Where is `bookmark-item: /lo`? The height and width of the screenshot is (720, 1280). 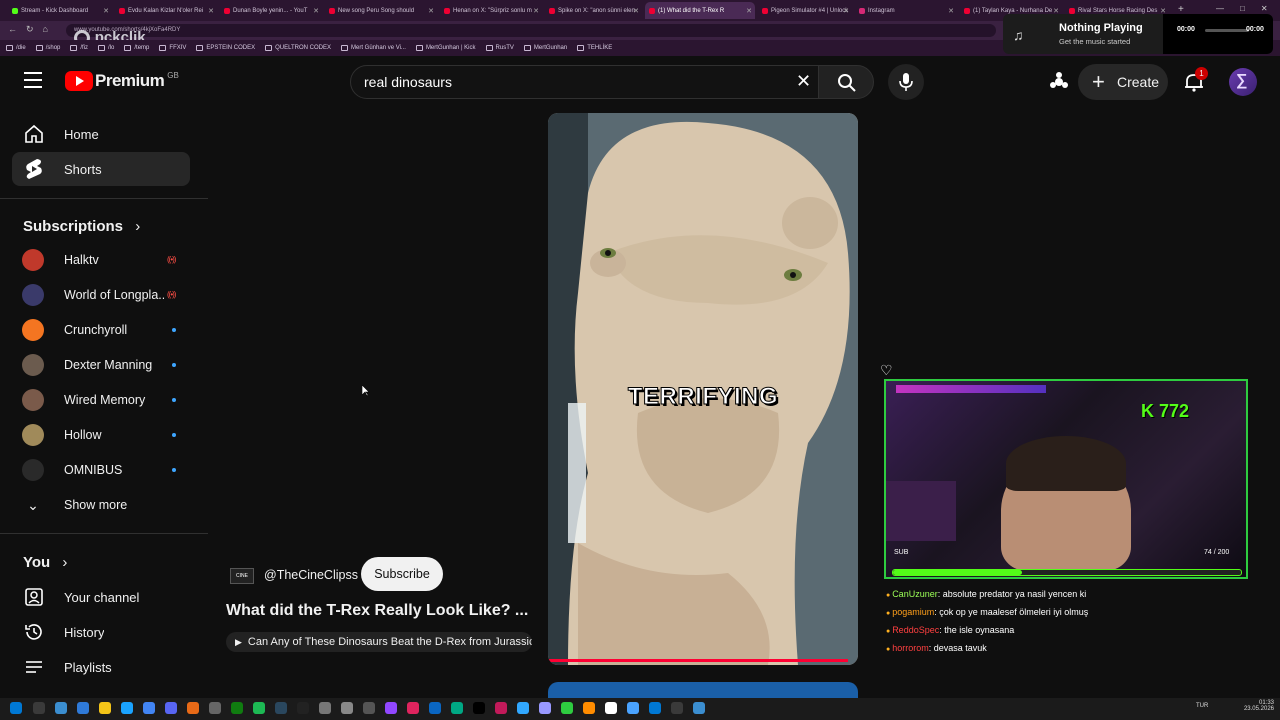 bookmark-item: /lo is located at coordinates (106, 48).